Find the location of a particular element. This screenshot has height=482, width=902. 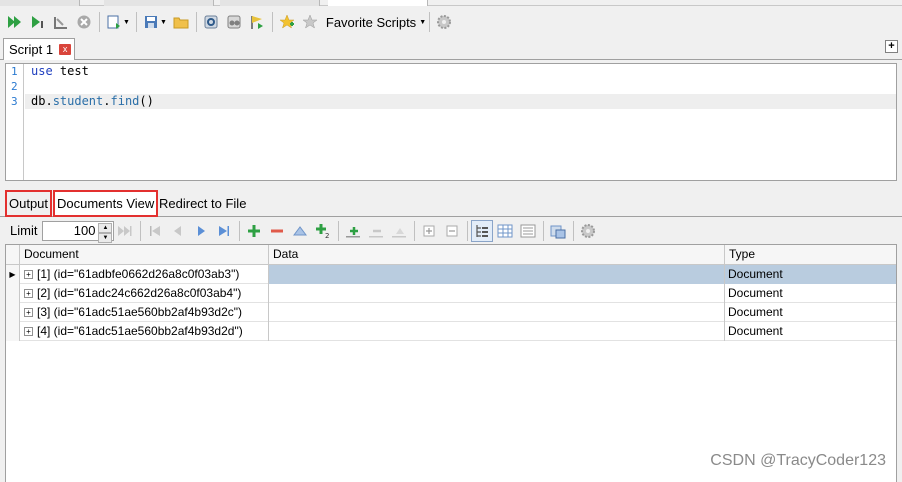

plus-icon is located at coordinates (254, 230).